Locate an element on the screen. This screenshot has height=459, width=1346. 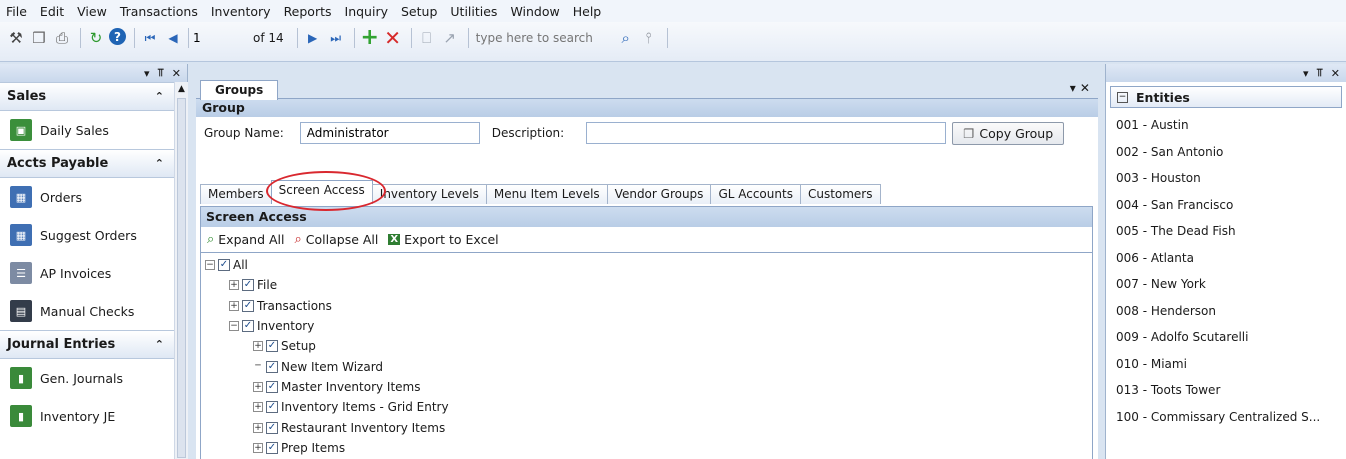
menu-help: Help is located at coordinates (587, 11).